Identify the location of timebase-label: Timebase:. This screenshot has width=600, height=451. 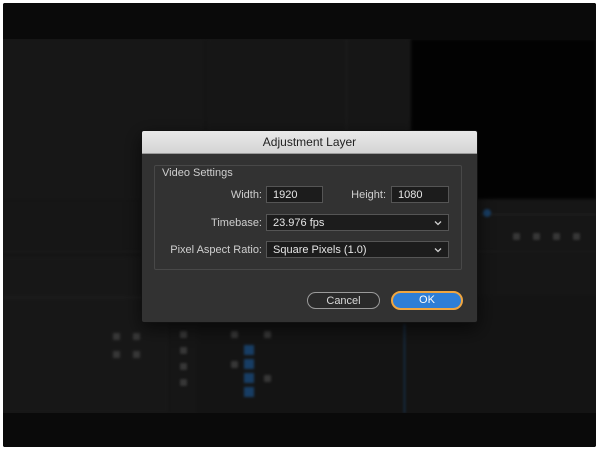
(236, 223).